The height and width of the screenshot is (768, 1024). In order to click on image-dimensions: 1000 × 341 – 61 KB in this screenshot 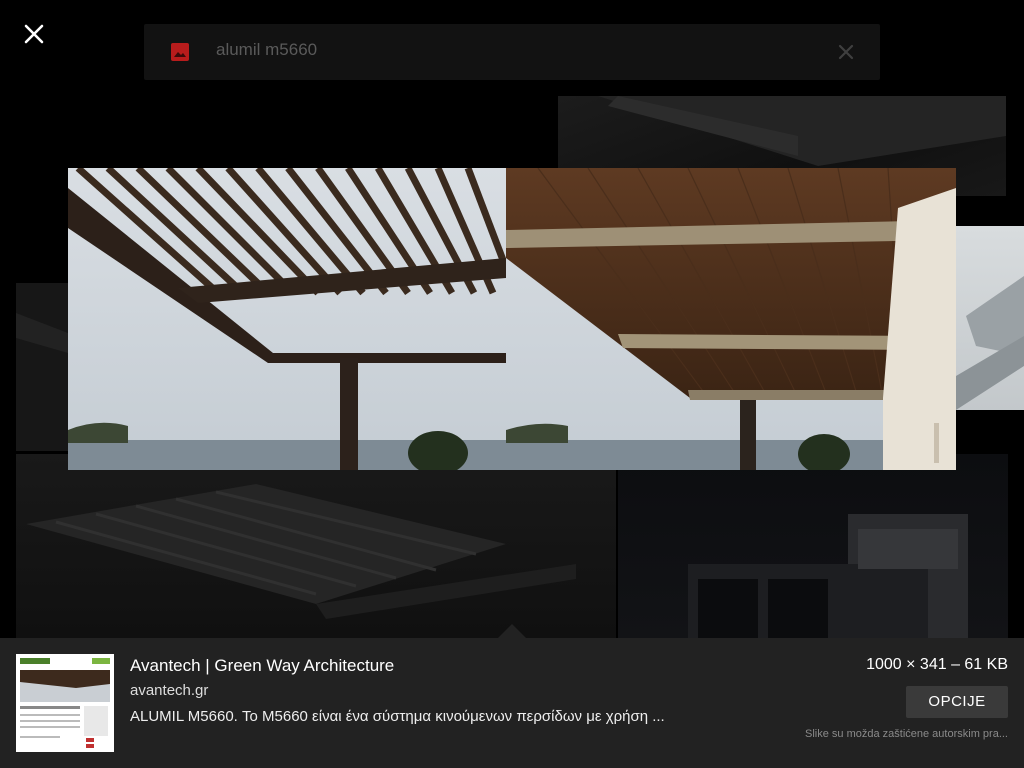, I will do `click(937, 664)`.